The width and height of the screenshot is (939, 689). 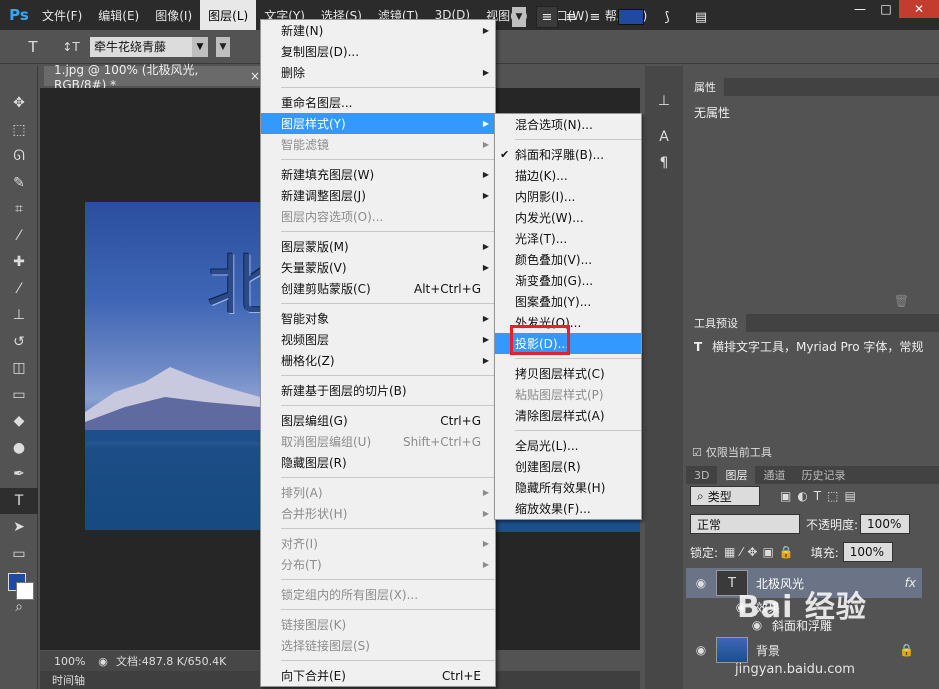 What do you see at coordinates (664, 137) in the screenshot?
I see `character-icon: A` at bounding box center [664, 137].